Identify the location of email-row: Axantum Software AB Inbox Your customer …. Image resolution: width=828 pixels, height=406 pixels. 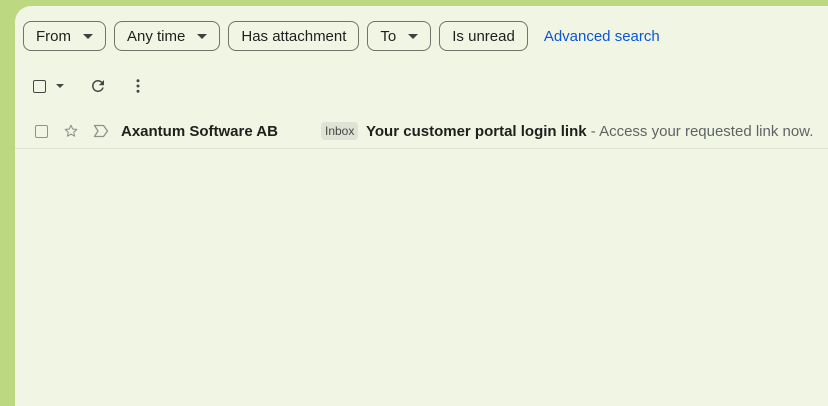
(421, 131).